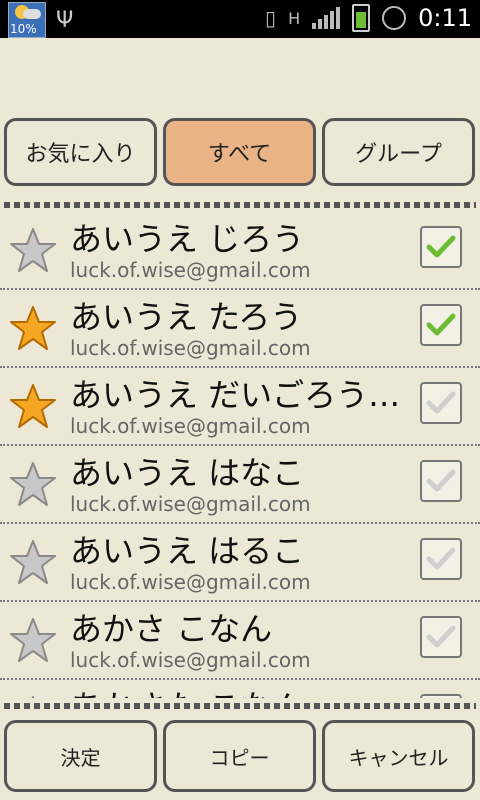 The width and height of the screenshot is (480, 800). Describe the element at coordinates (187, 473) in the screenshot. I see `contact-name: あいうえ はなこ` at that location.